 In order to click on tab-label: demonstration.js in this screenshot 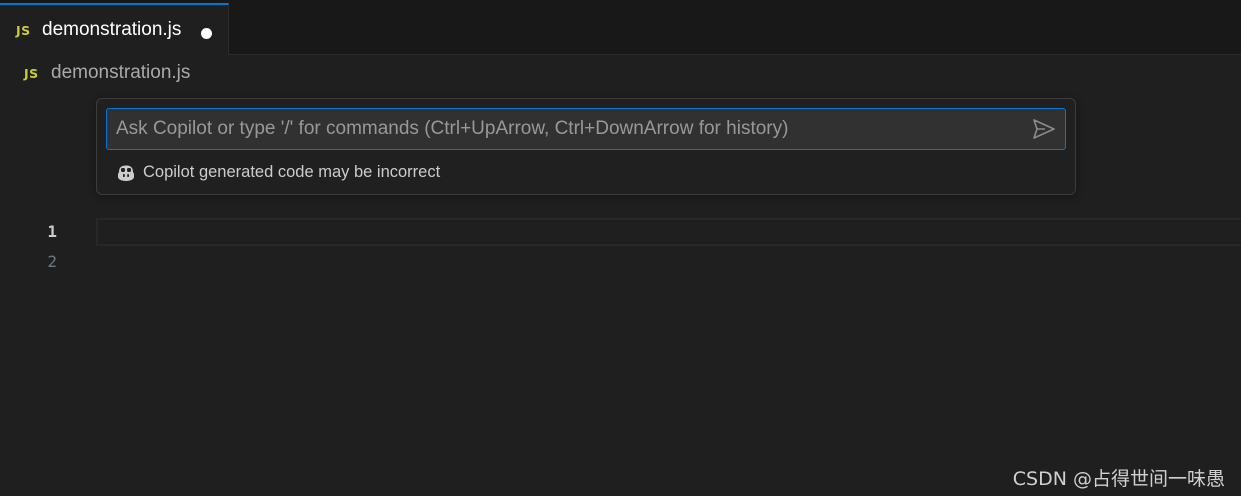, I will do `click(112, 29)`.